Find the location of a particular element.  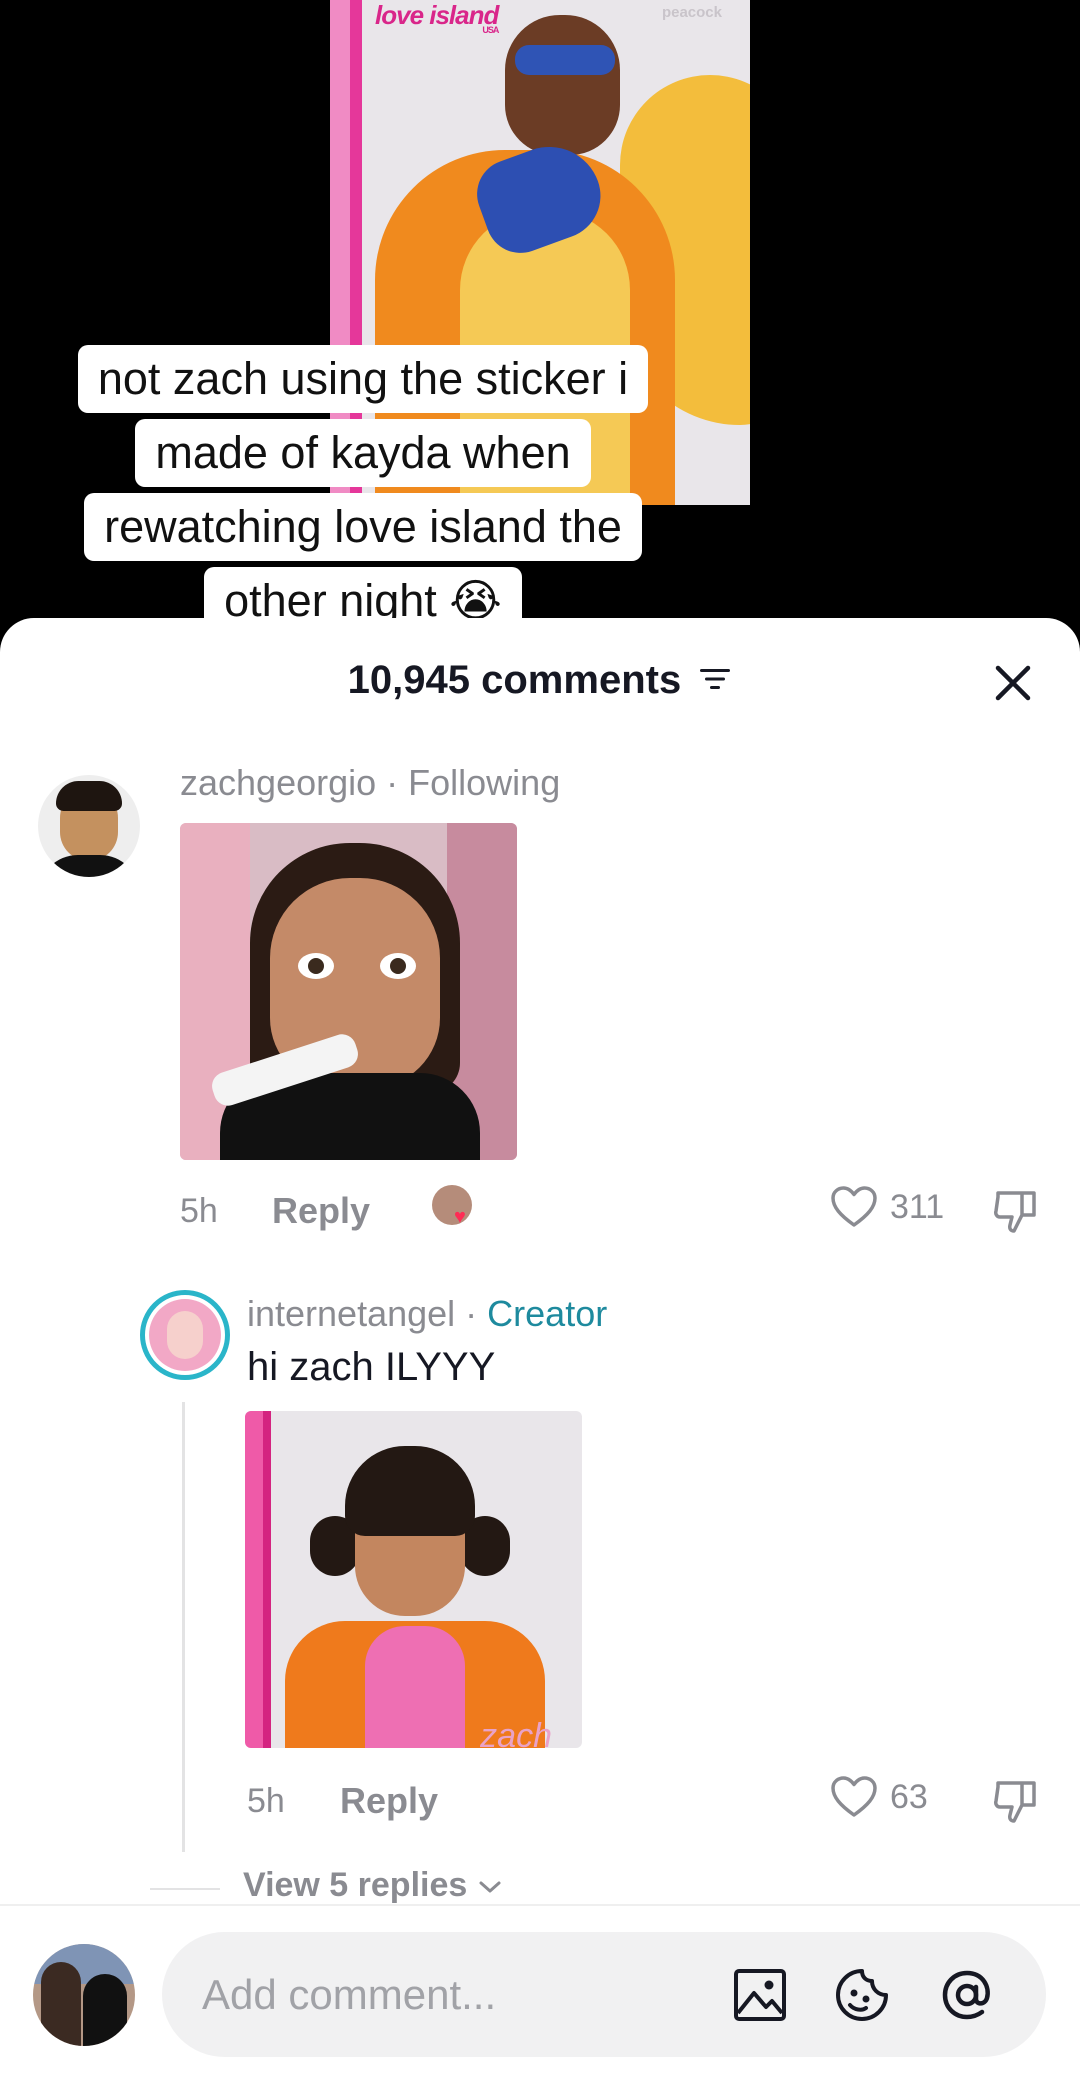

comment-username: zachgeorgio · Following is located at coordinates (370, 783).